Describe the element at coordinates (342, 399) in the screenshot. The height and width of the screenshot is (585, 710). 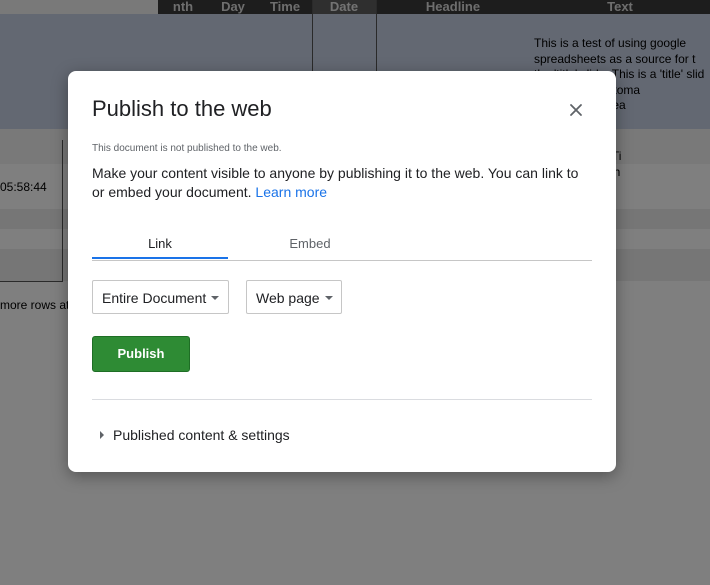
I see `divider` at that location.